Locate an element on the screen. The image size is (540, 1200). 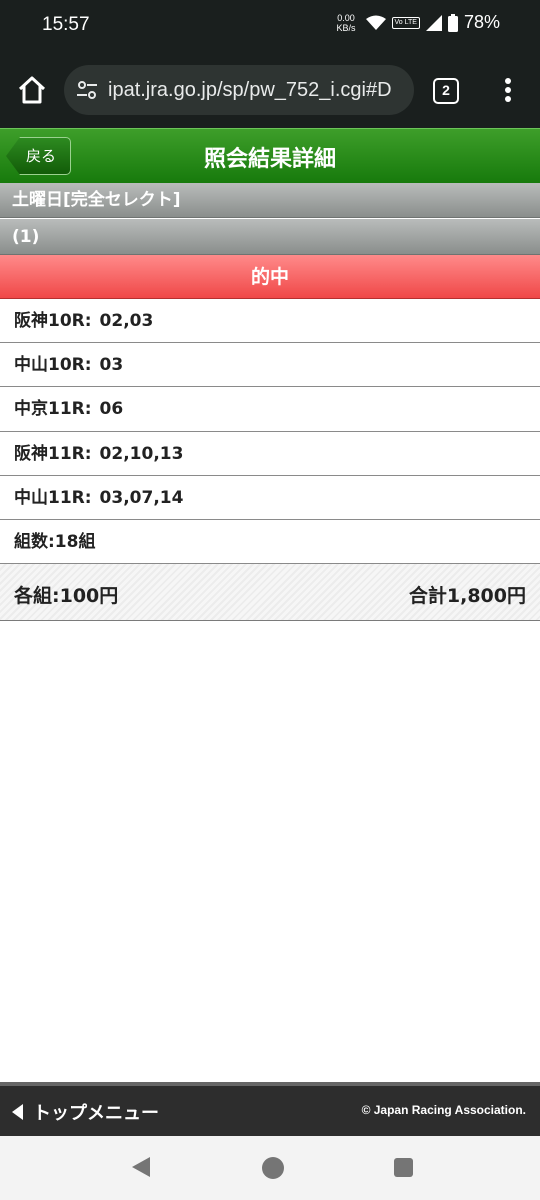
race-selection: 03 is located at coordinates (111, 365).